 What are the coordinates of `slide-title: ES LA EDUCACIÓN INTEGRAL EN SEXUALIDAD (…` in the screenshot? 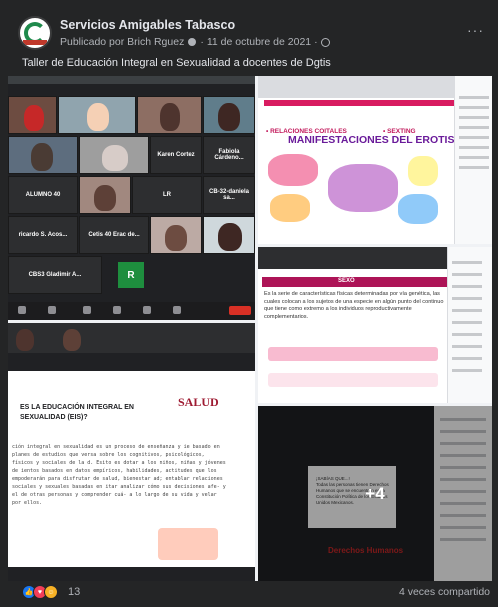 It's located at (77, 412).